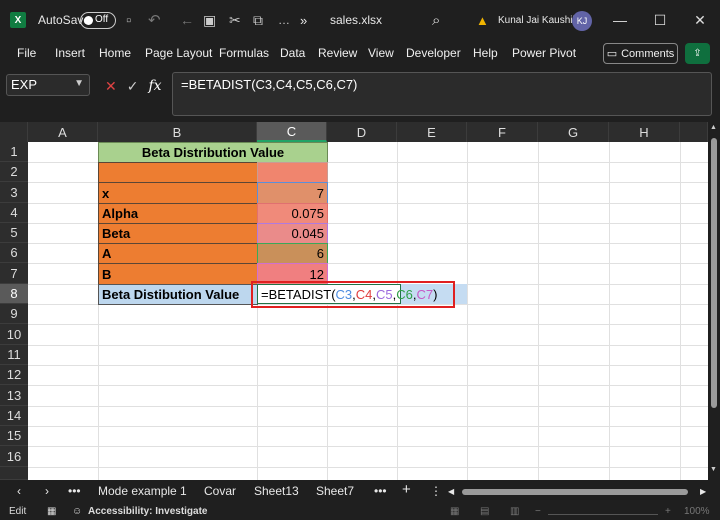 This screenshot has width=720, height=520. Describe the element at coordinates (133, 86) in the screenshot. I see `enter-icon: ✓` at that location.